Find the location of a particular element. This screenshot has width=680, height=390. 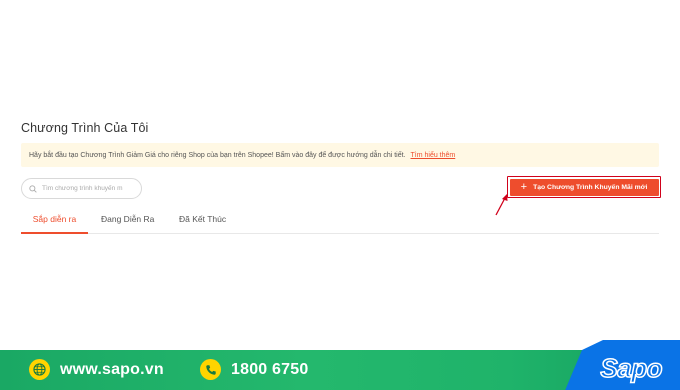

brand-text: Sapo is located at coordinates (632, 368).